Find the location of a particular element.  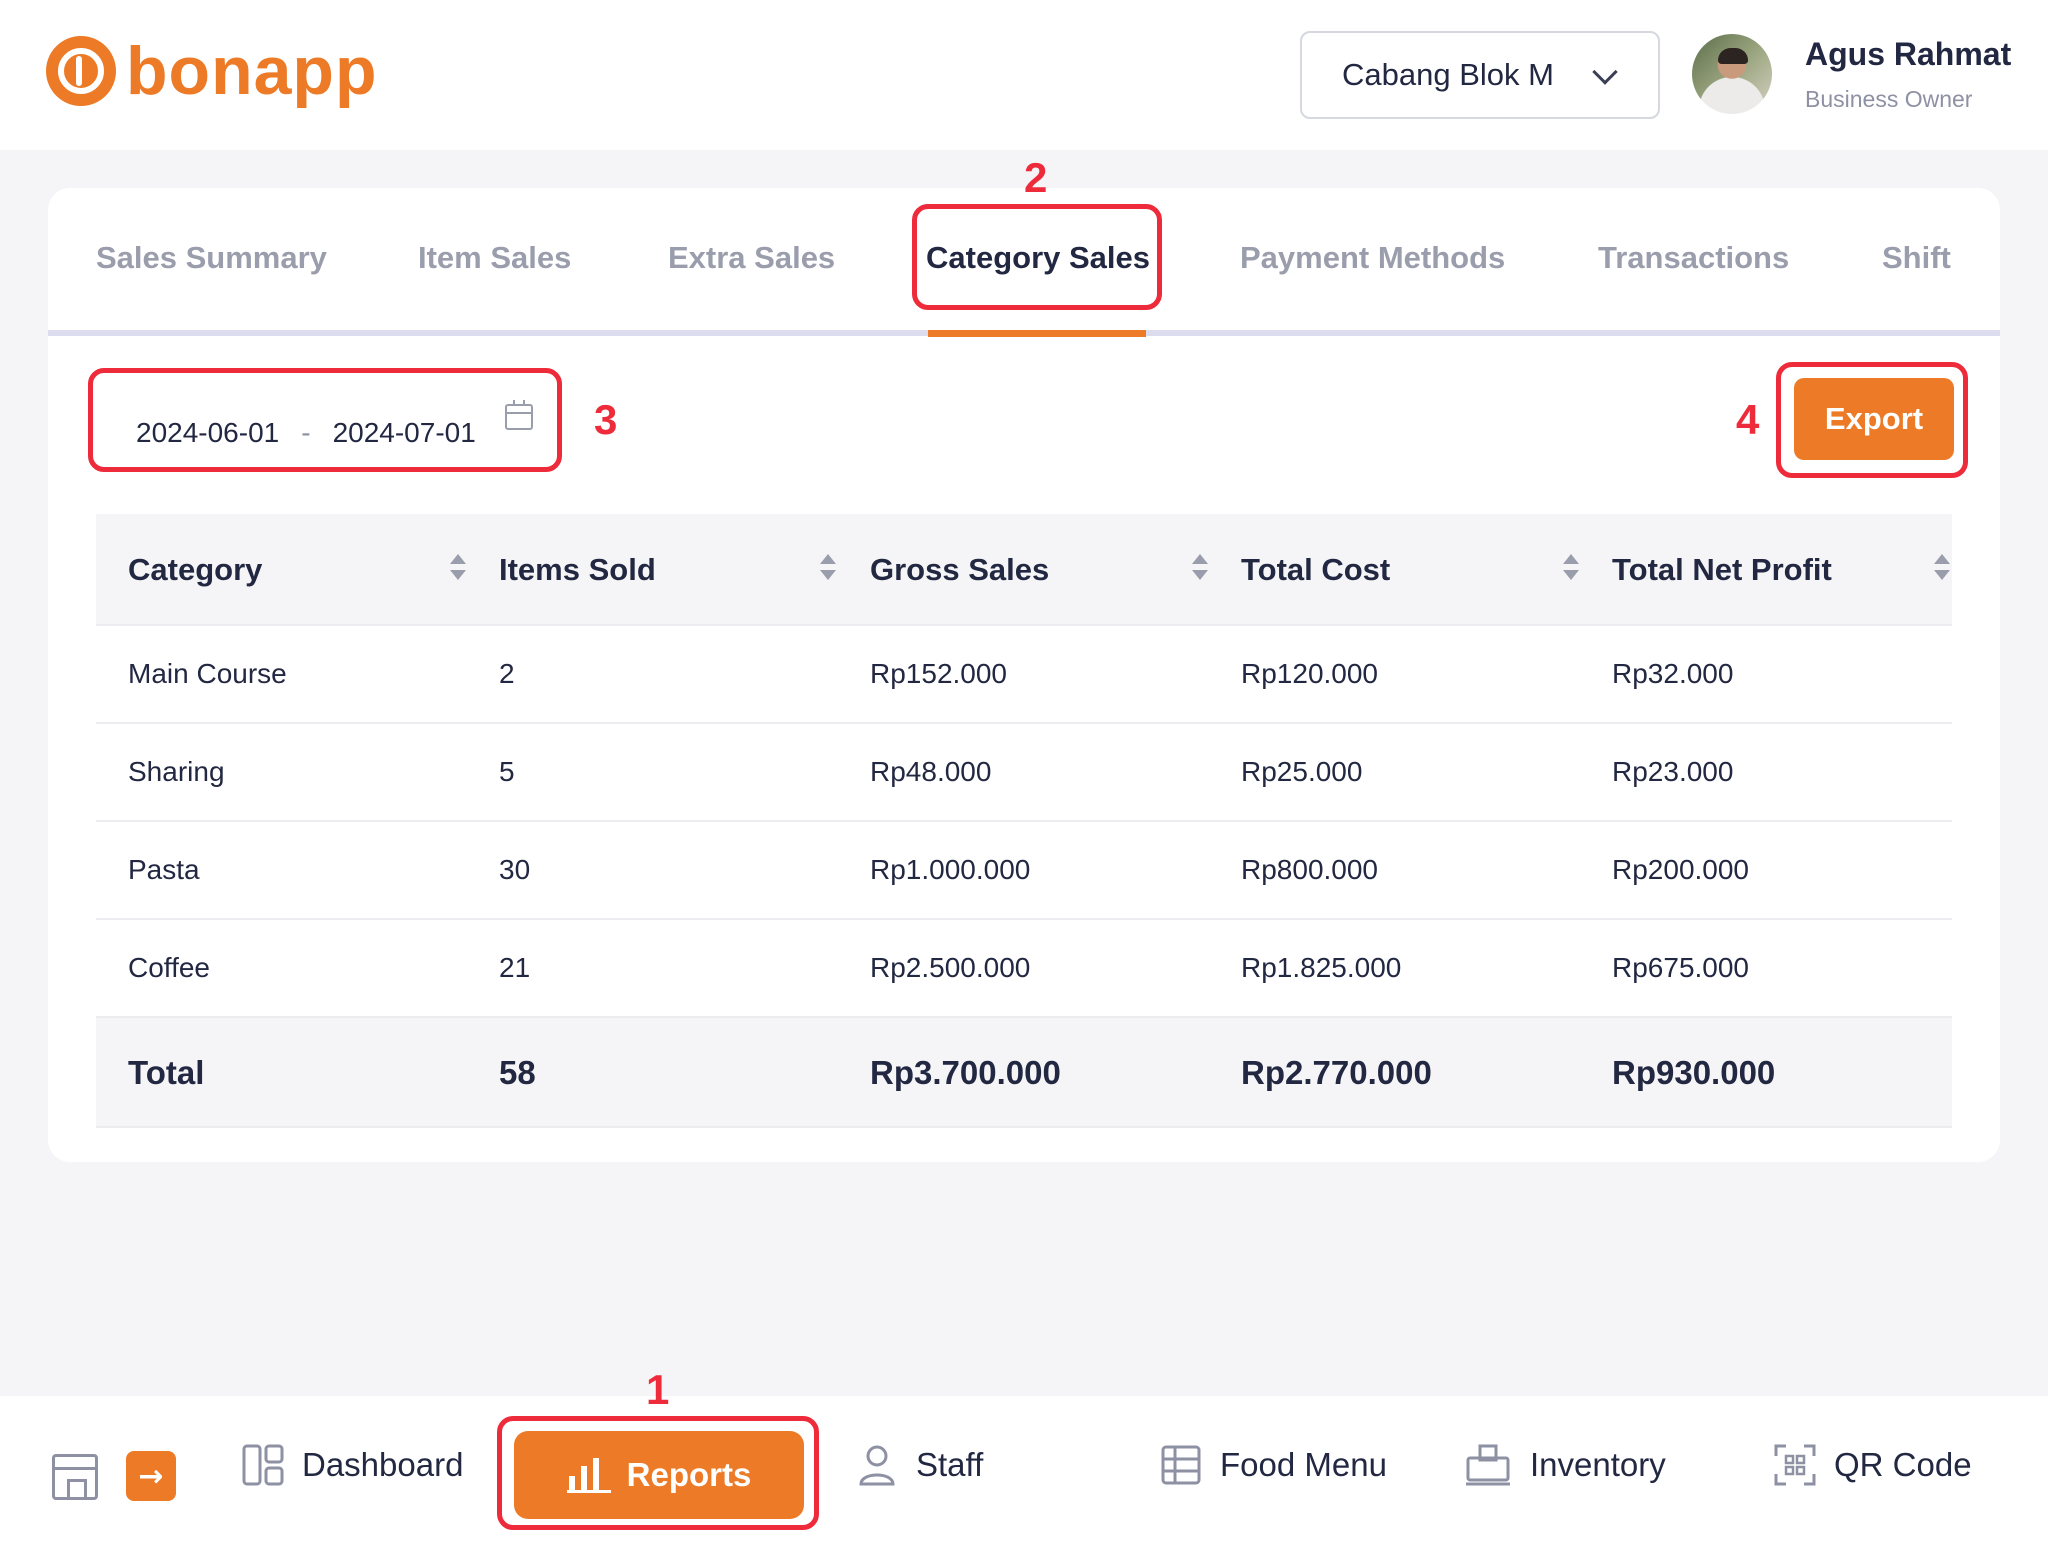

user-role: Business Owner is located at coordinates (1889, 99).